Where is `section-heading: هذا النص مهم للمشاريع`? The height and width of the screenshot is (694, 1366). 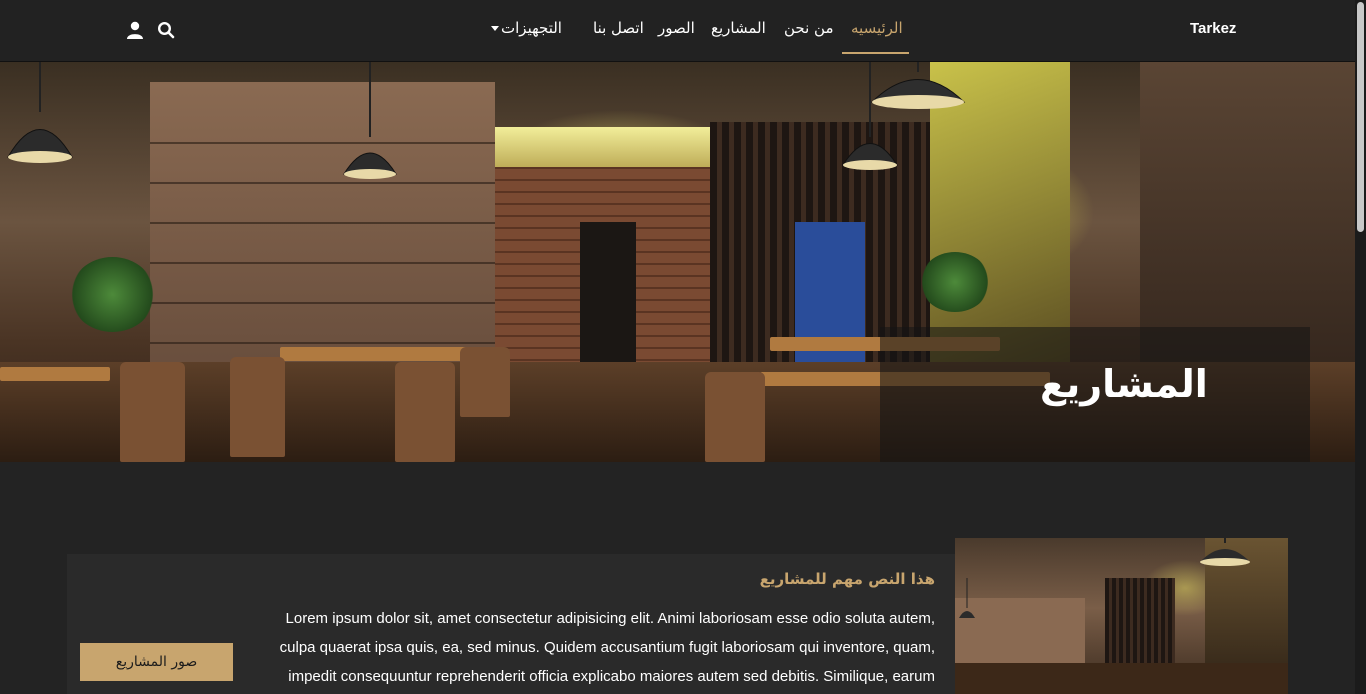
section-heading: هذا النص مهم للمشاريع is located at coordinates (847, 579).